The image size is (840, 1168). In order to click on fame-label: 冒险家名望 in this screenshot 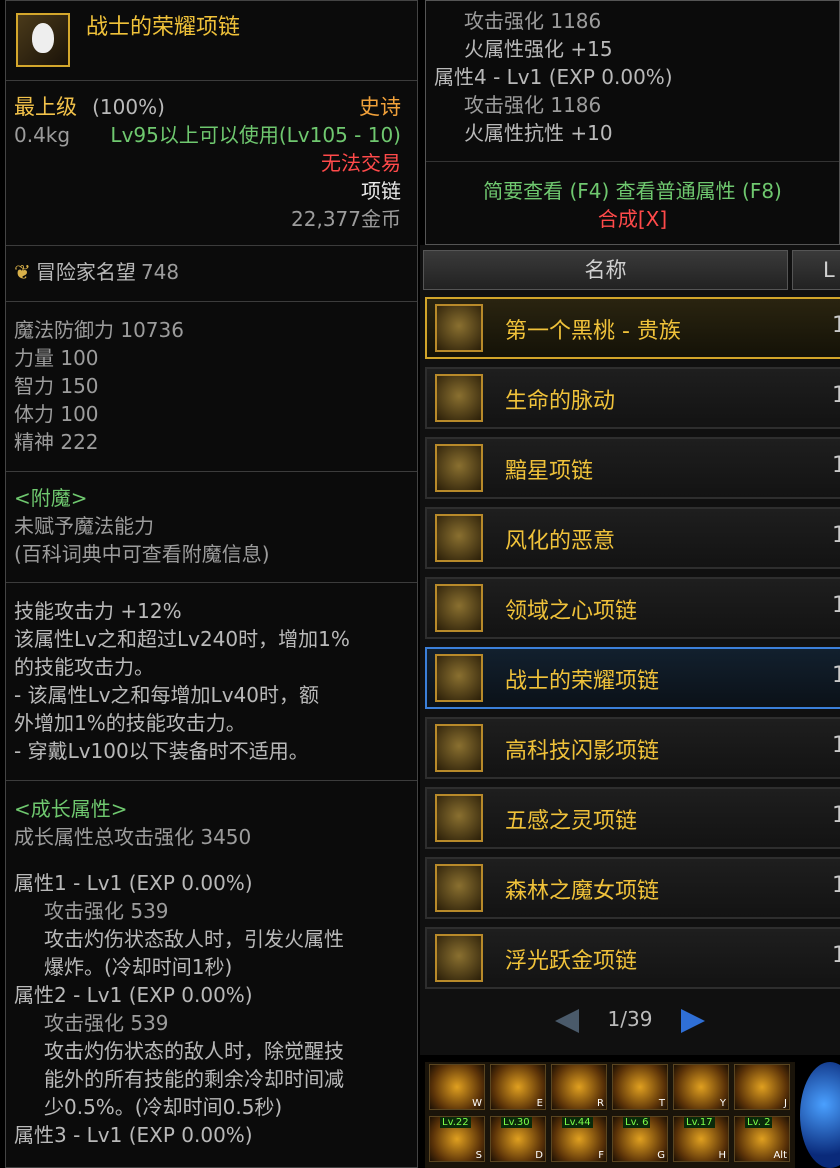, I will do `click(85, 272)`.